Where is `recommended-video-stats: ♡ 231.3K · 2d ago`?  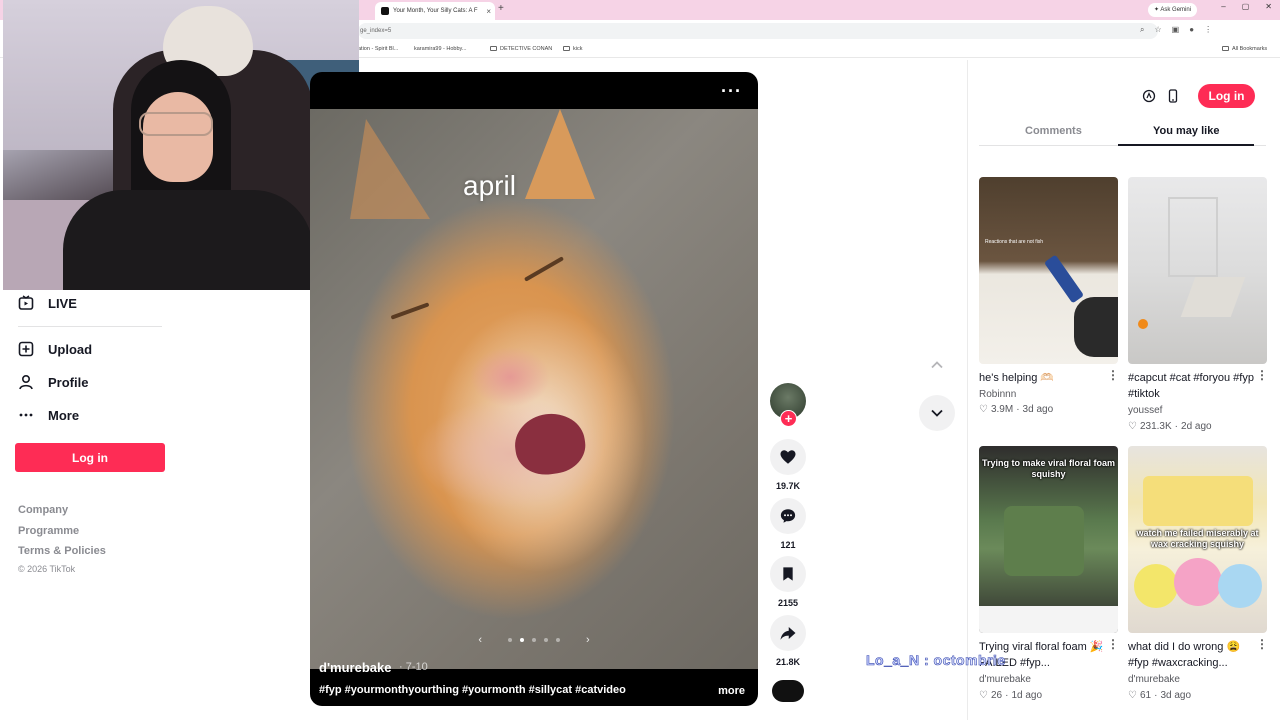
recommended-video-stats: ♡ 231.3K · 2d ago is located at coordinates (1170, 426).